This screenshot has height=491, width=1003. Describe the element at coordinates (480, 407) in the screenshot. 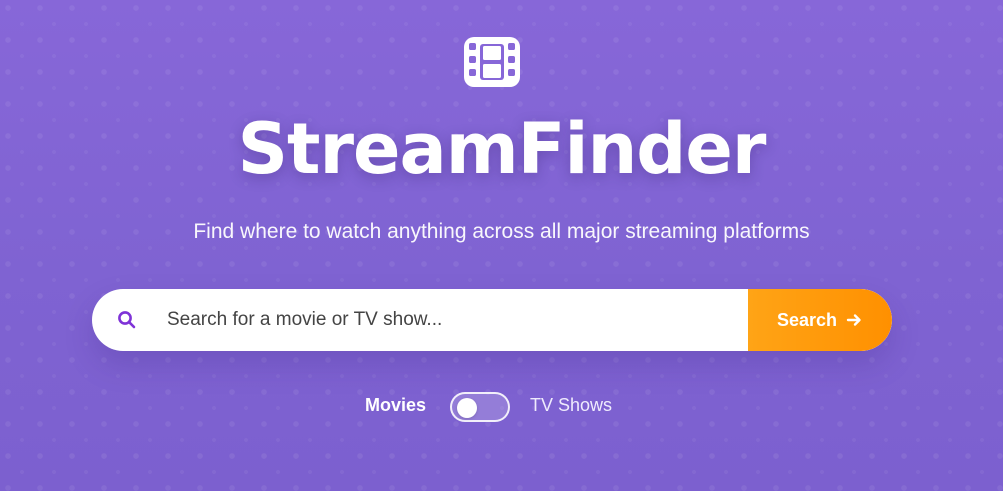

I see `media-type-toggle` at that location.